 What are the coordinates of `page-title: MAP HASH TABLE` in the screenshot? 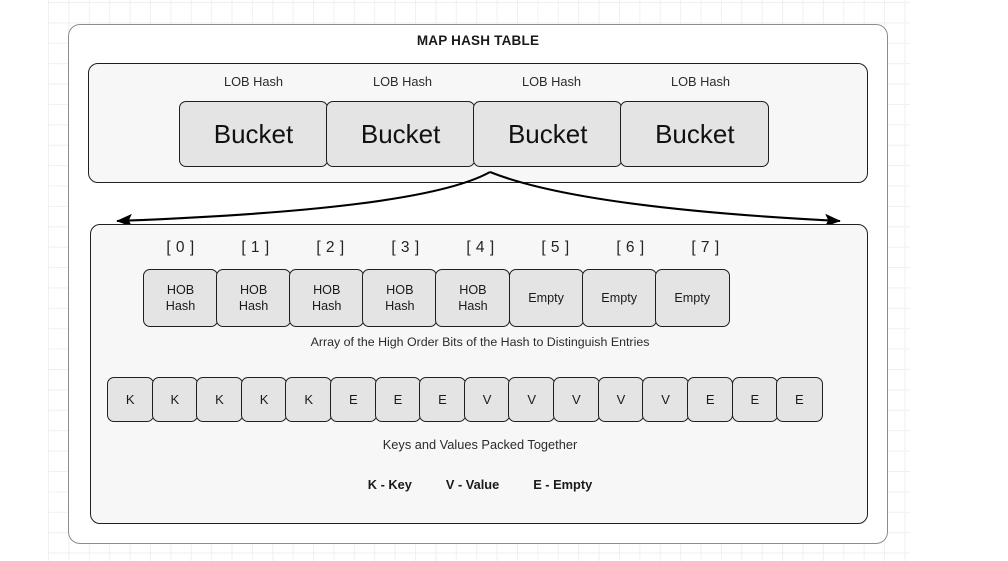 It's located at (478, 40).